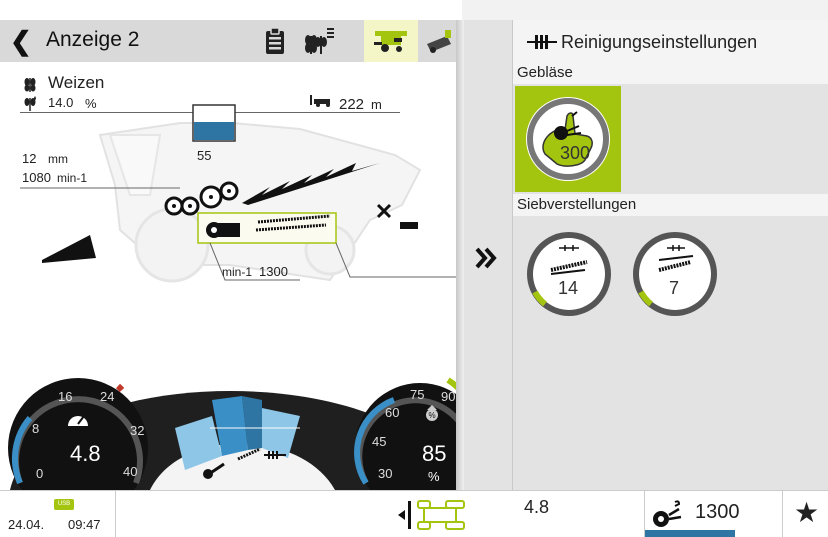 This screenshot has width=828, height=537. I want to click on status-speed: 4.8, so click(537, 507).